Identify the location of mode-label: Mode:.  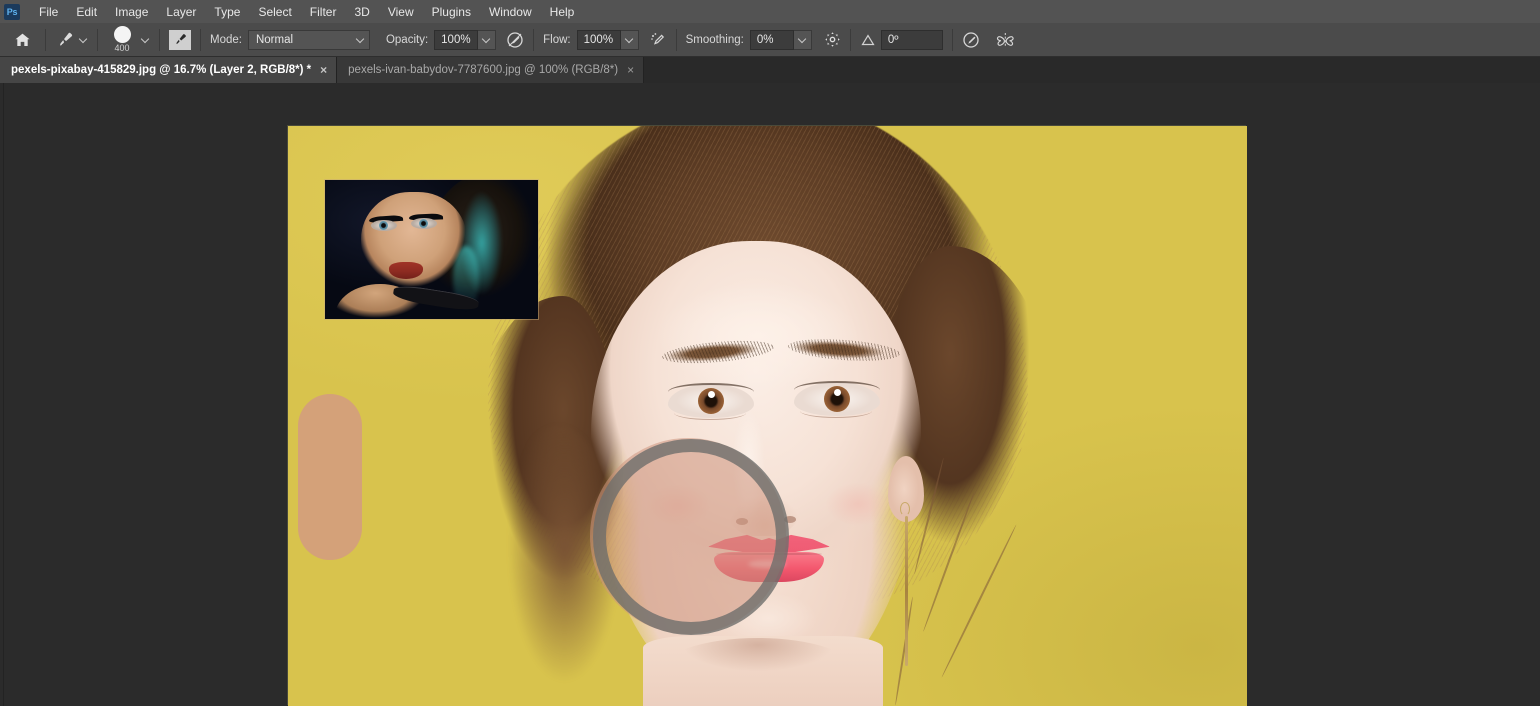
(226, 39).